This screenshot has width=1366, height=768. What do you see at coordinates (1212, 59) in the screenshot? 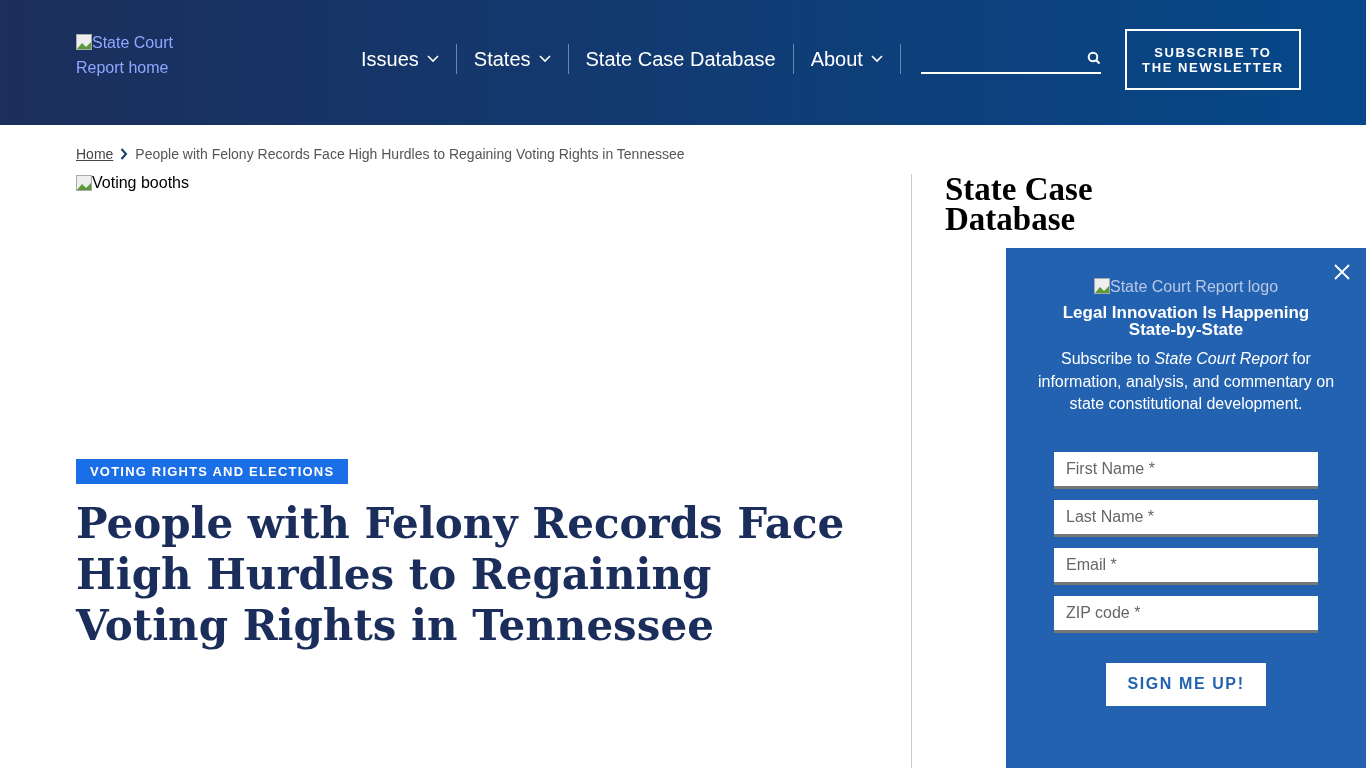
I see `subscribe-button: SUBSCRIBE TO THE NEWSLETTER` at bounding box center [1212, 59].